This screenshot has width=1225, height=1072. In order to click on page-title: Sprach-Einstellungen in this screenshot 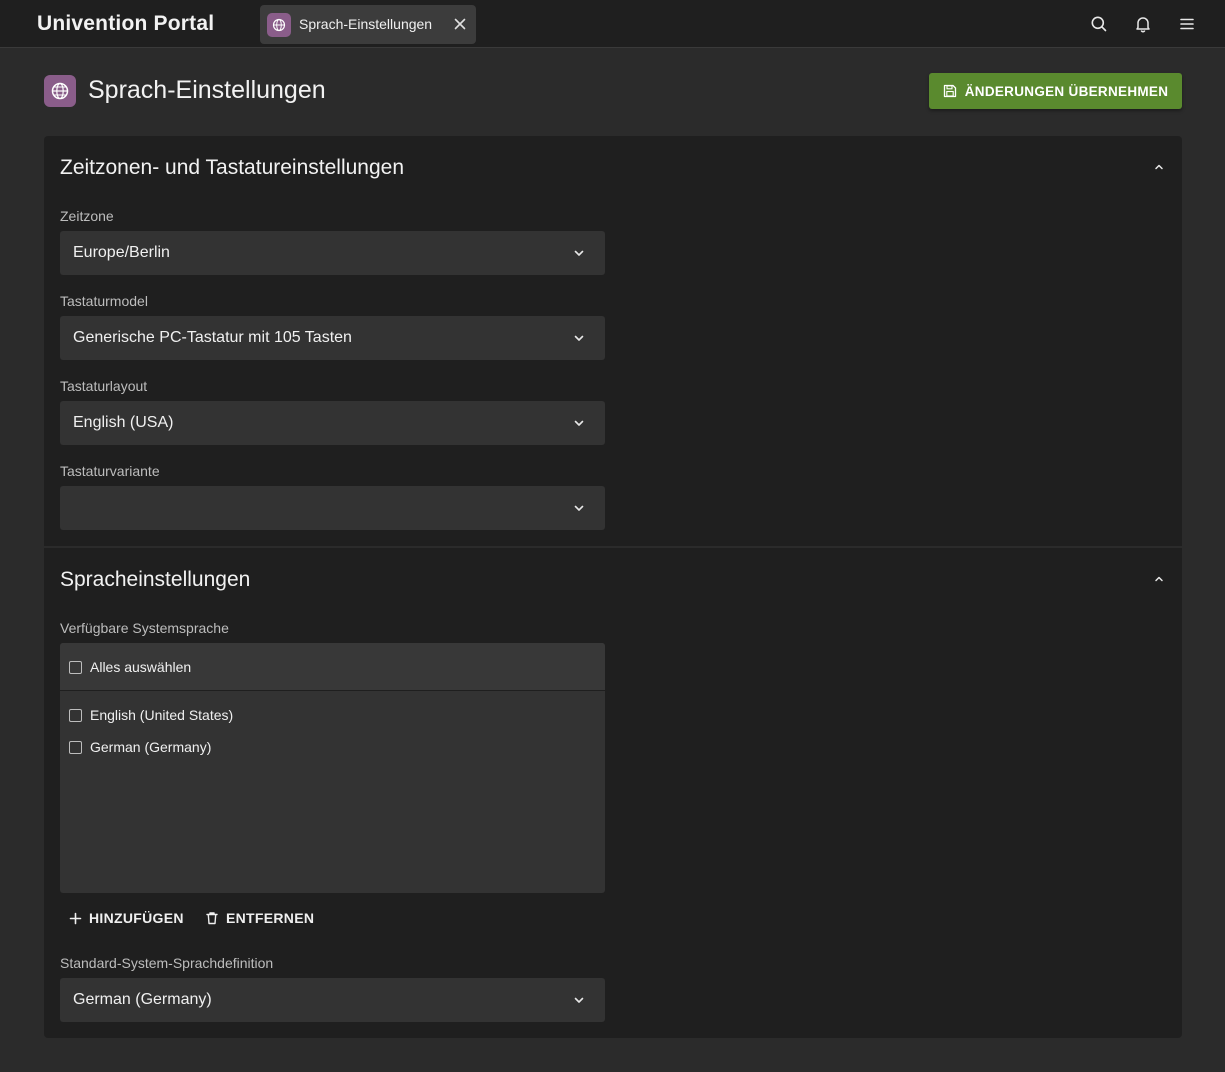, I will do `click(207, 90)`.